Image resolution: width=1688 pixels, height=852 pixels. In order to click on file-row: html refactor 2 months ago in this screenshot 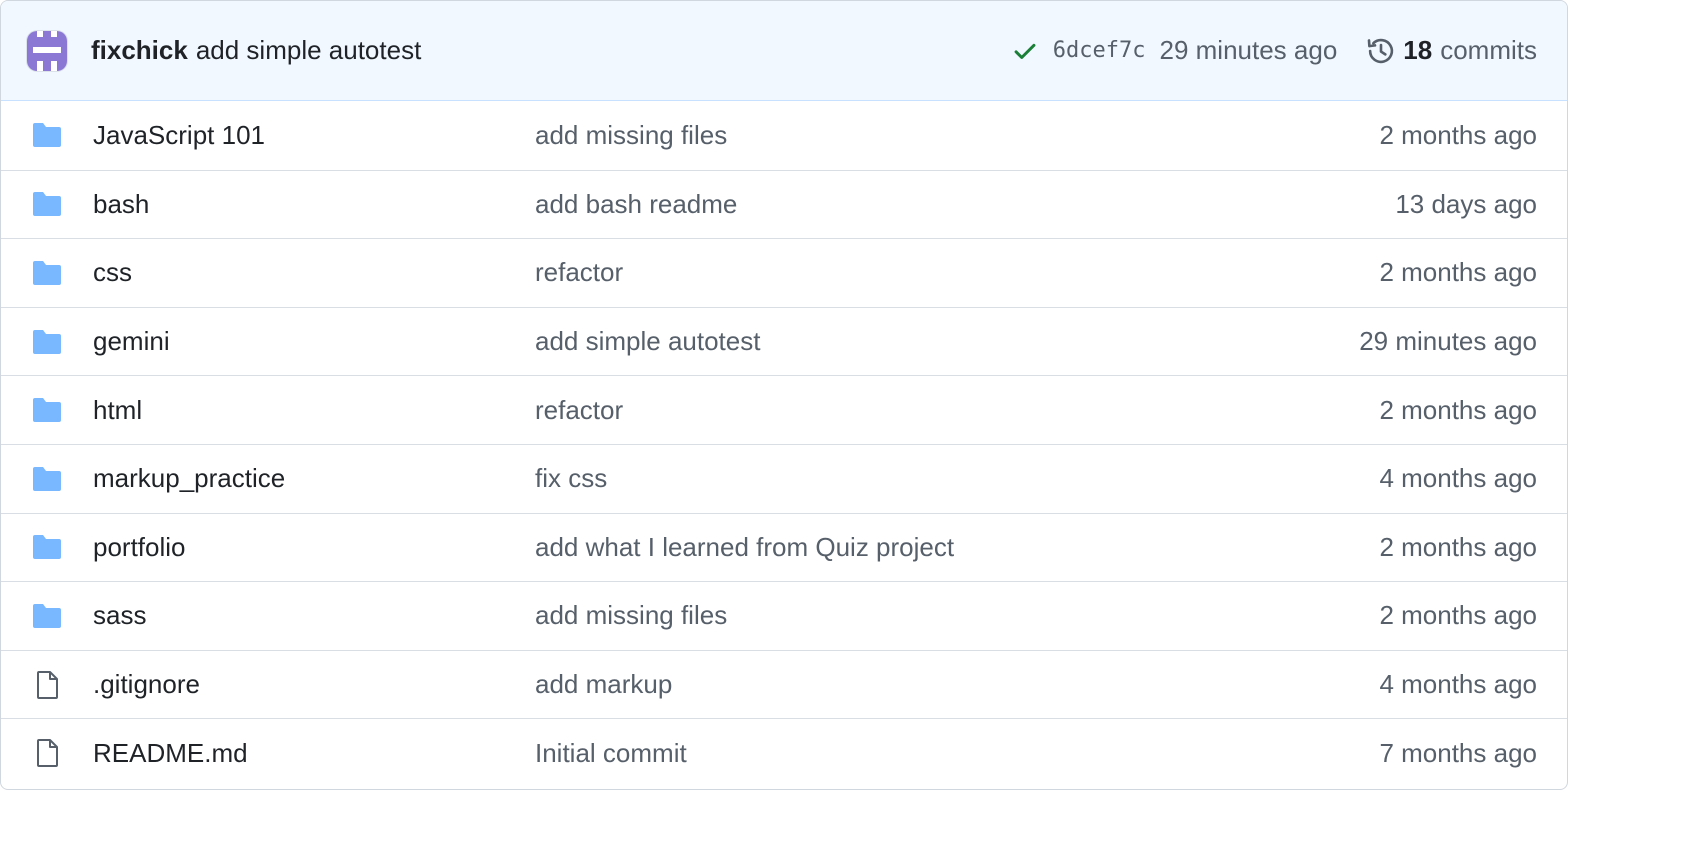, I will do `click(784, 409)`.